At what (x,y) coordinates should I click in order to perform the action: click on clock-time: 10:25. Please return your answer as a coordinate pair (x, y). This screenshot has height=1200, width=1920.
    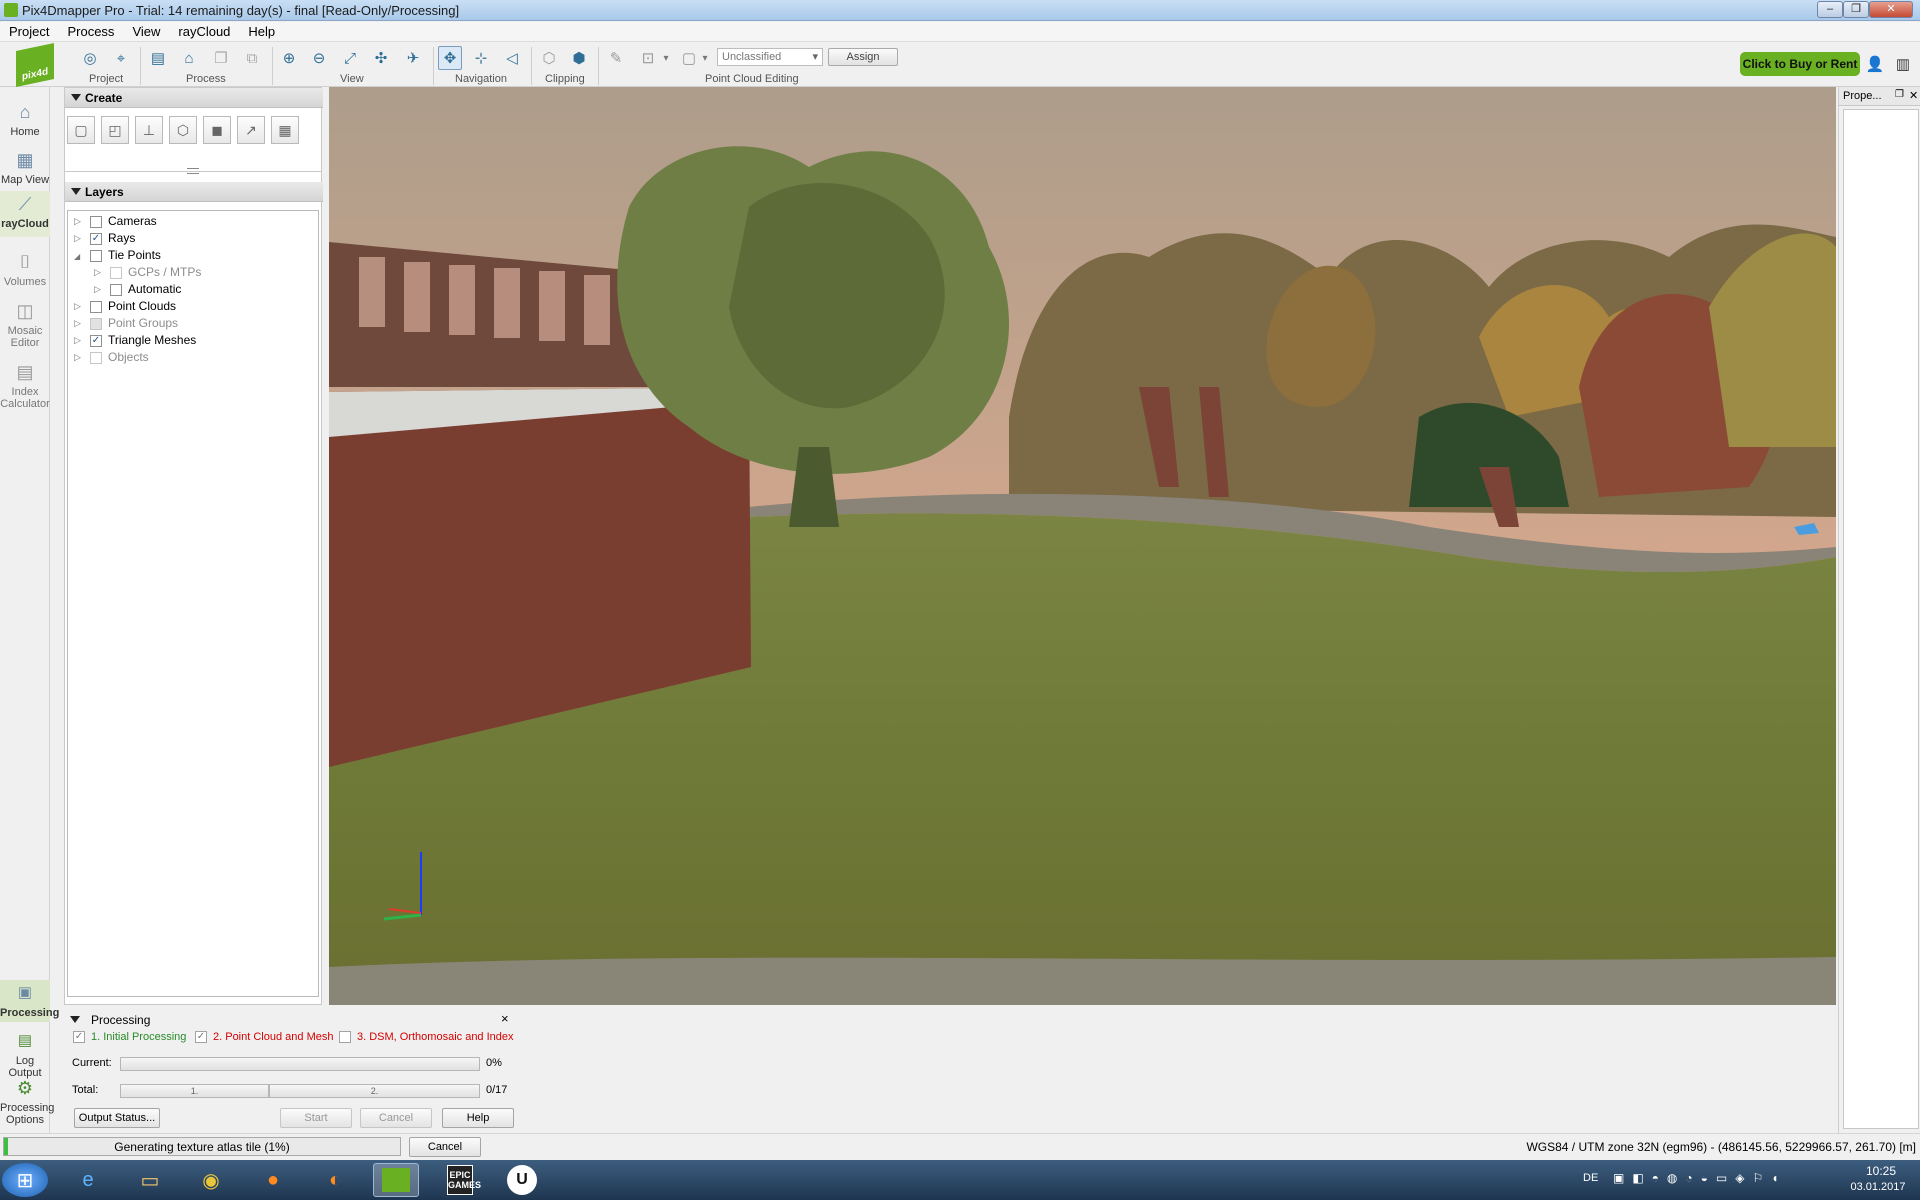
    Looking at the image, I should click on (1881, 1171).